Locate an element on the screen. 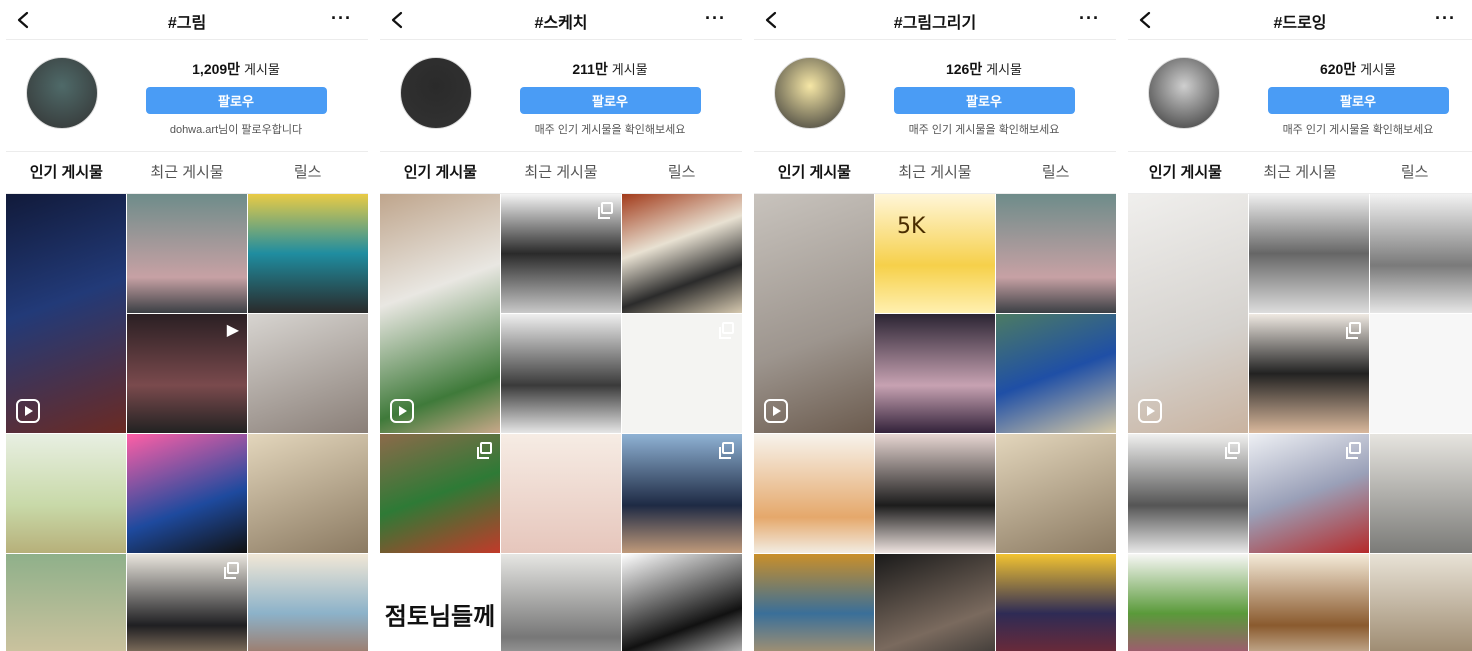 The image size is (1472, 651). hashtag-info: 1,209만 게시물 팔로우 dohwa.art님이 팔로우합니다 is located at coordinates (236, 98).